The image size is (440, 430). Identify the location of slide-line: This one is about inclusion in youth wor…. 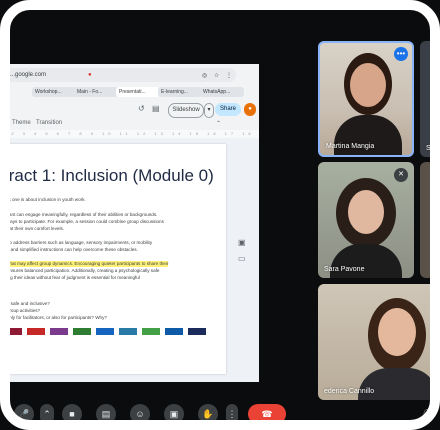
(44, 199).